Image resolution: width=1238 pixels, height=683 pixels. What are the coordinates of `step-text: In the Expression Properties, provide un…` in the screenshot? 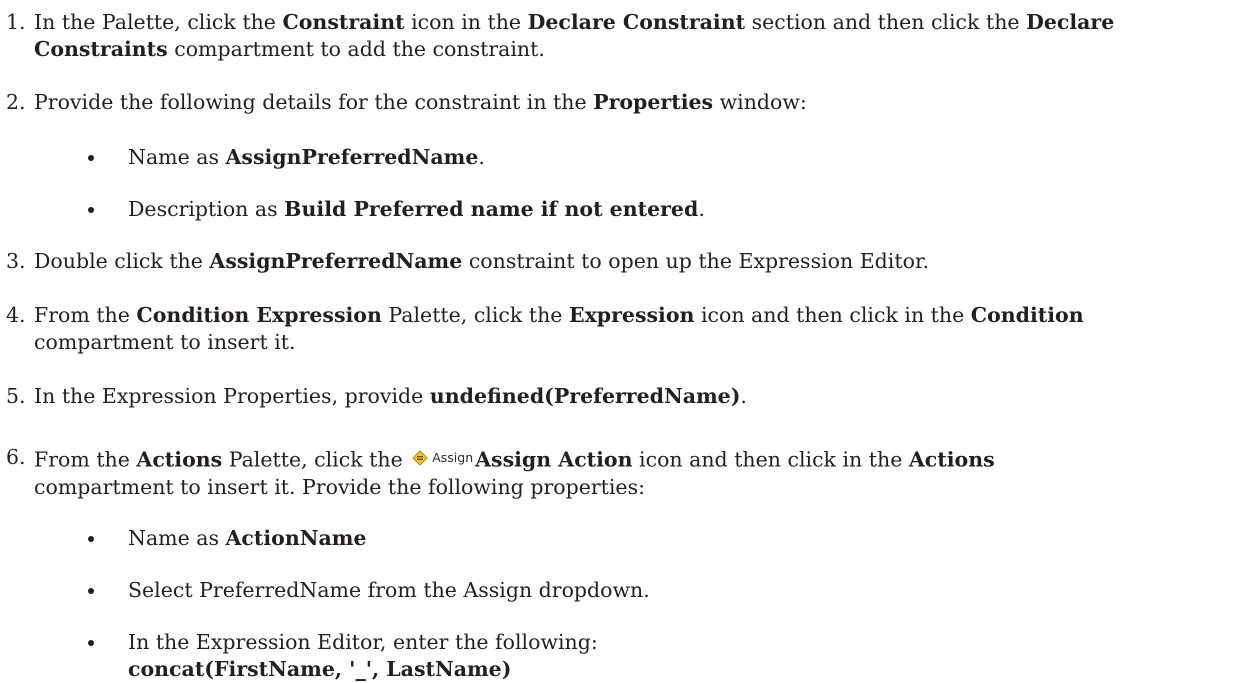 It's located at (390, 396).